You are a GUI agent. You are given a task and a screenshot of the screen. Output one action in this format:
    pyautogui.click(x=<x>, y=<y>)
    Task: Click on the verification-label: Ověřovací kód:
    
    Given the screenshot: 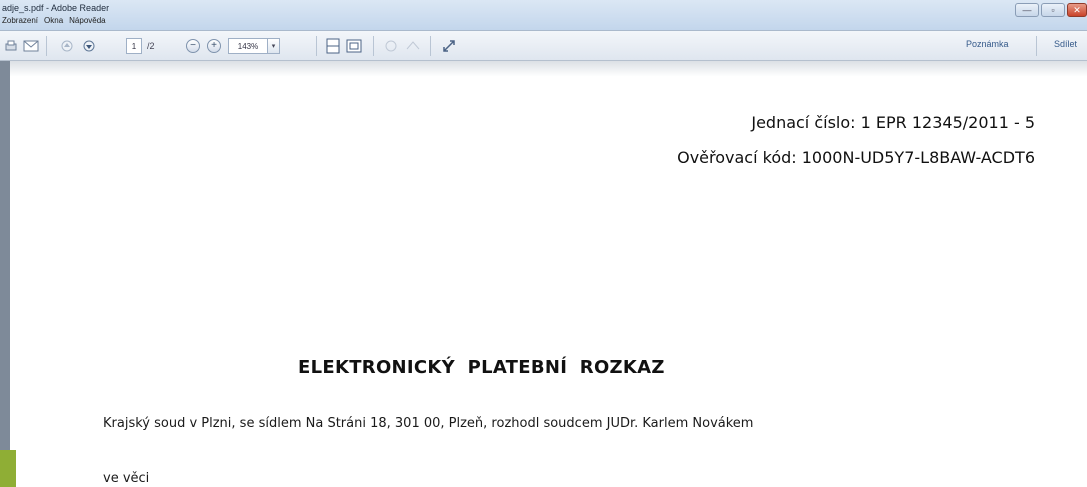 What is the action you would take?
    pyautogui.click(x=737, y=157)
    